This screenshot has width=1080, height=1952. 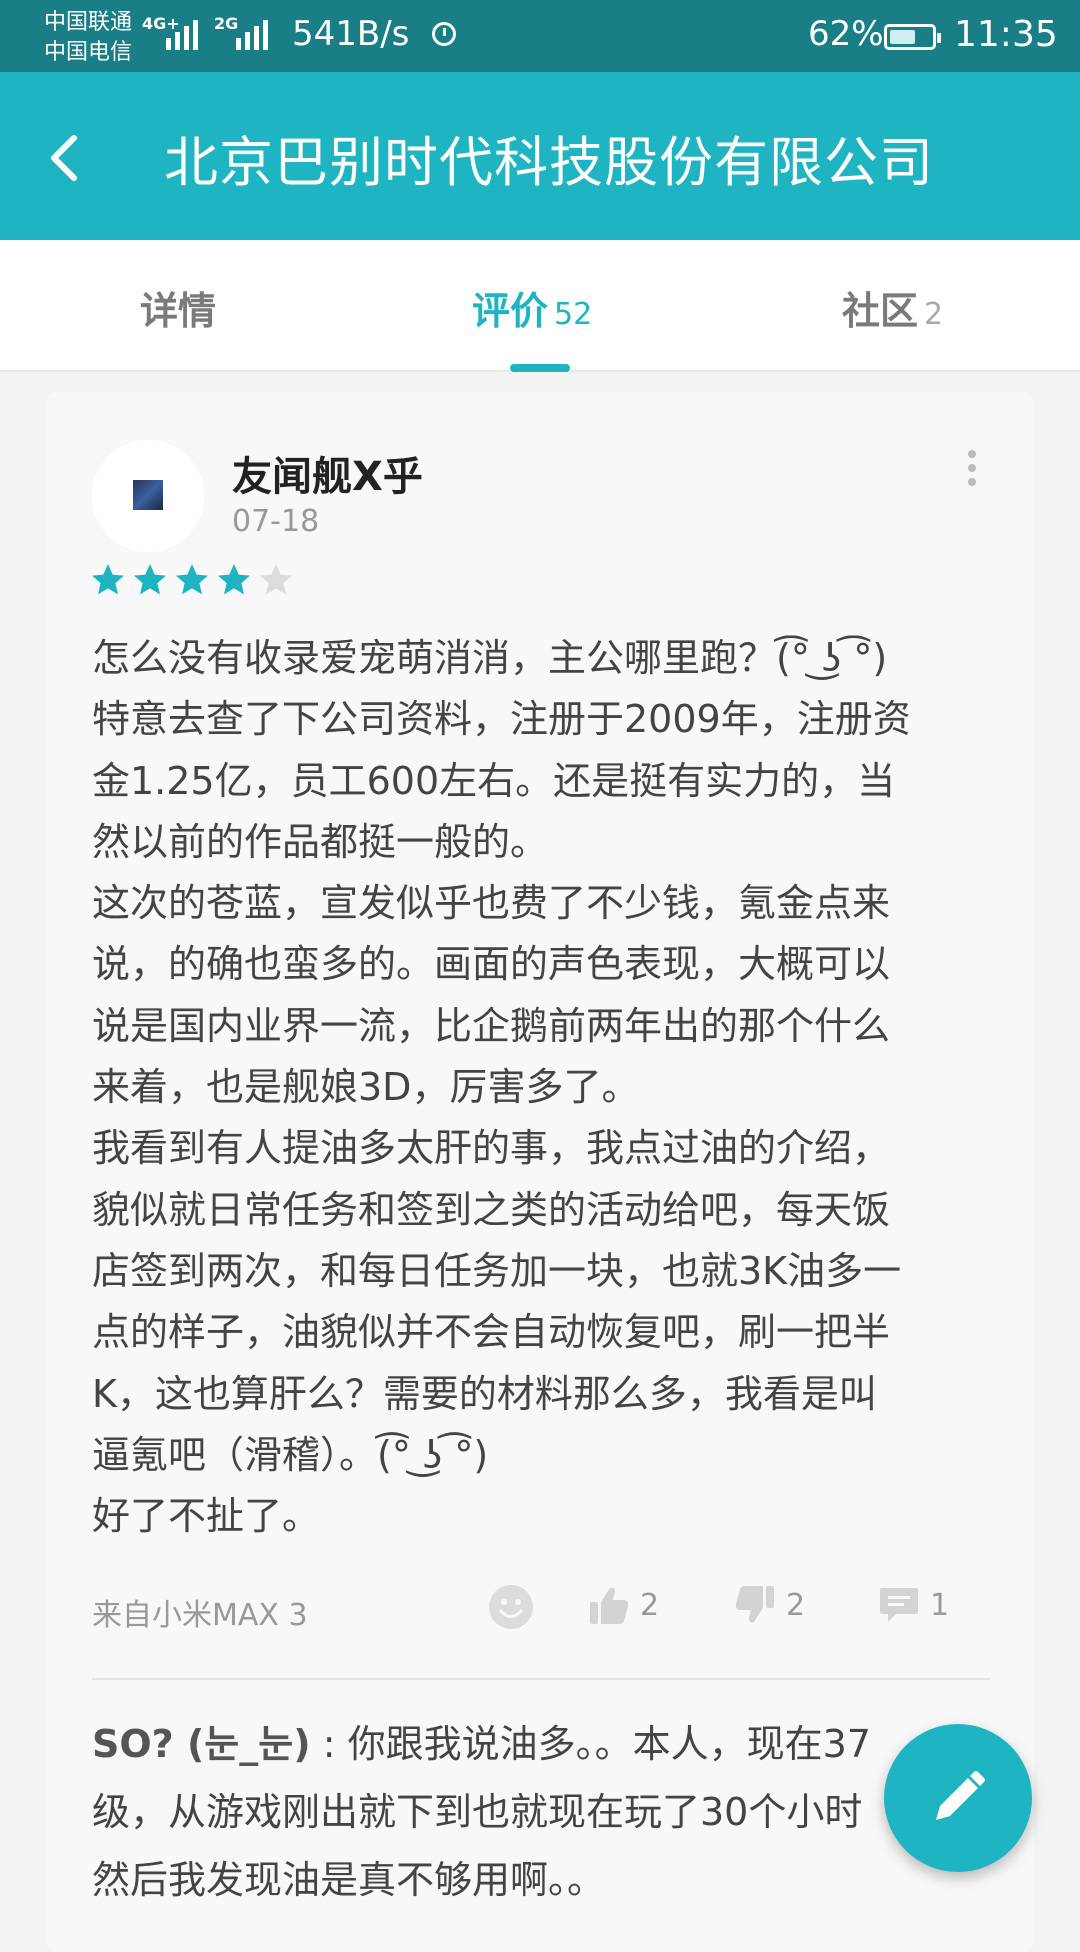 What do you see at coordinates (320, 841) in the screenshot?
I see `review-line: 然以前的作品都挺一般的。` at bounding box center [320, 841].